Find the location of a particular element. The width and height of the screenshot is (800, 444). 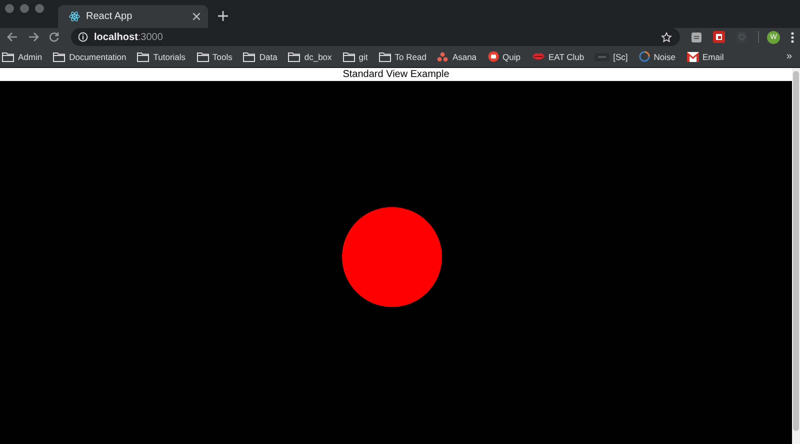

url-host: localhost is located at coordinates (116, 37).